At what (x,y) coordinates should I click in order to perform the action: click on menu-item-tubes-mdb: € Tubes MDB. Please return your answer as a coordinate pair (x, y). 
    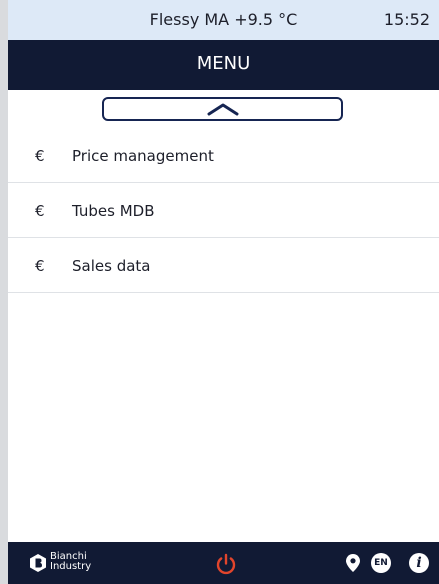
    Looking at the image, I should click on (223, 210).